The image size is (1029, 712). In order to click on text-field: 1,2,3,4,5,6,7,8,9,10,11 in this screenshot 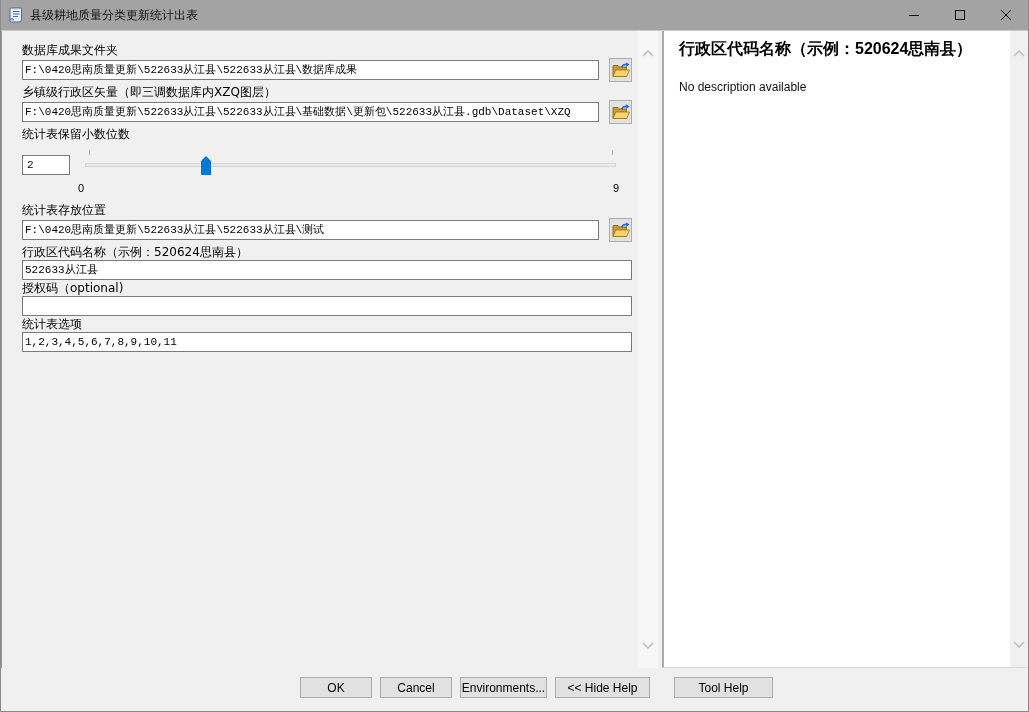, I will do `click(327, 342)`.